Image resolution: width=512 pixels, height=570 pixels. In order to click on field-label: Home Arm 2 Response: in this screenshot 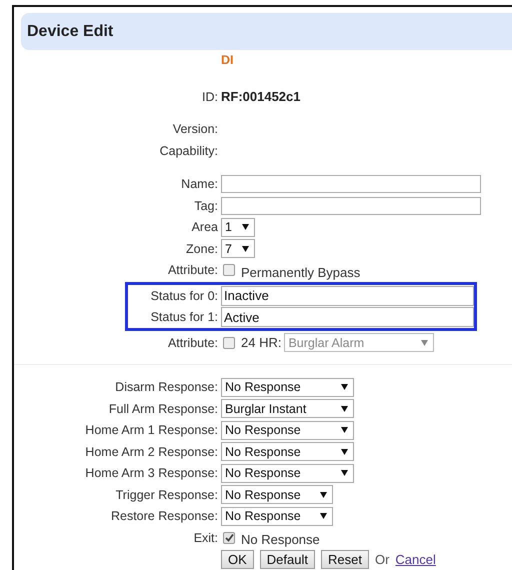, I will do `click(151, 451)`.